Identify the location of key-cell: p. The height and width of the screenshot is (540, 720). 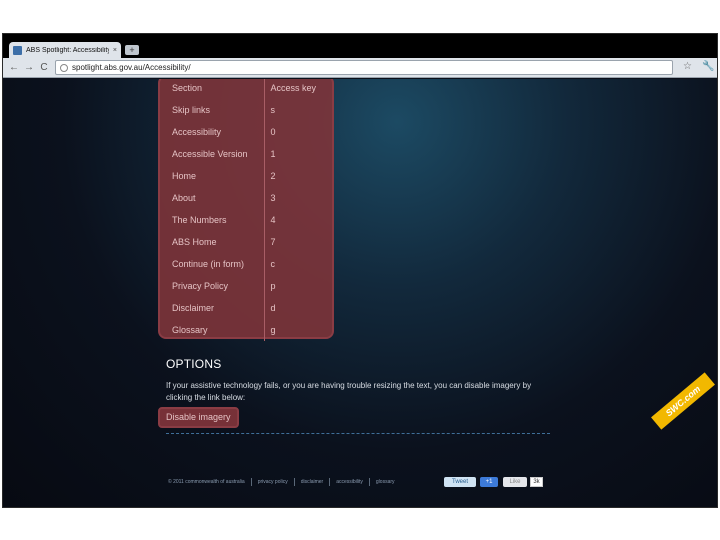
(273, 286).